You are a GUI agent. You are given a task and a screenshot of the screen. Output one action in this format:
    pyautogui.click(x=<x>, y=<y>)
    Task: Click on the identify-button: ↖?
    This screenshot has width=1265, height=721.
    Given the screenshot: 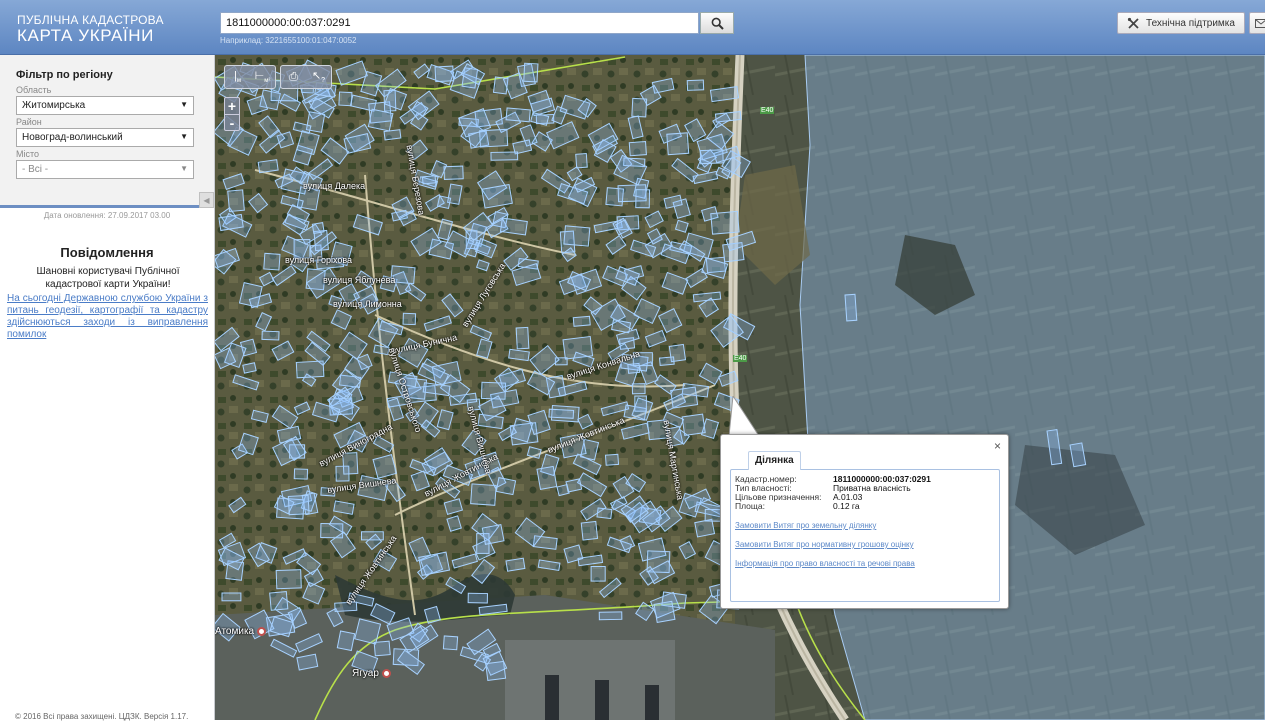 What is the action you would take?
    pyautogui.click(x=318, y=77)
    